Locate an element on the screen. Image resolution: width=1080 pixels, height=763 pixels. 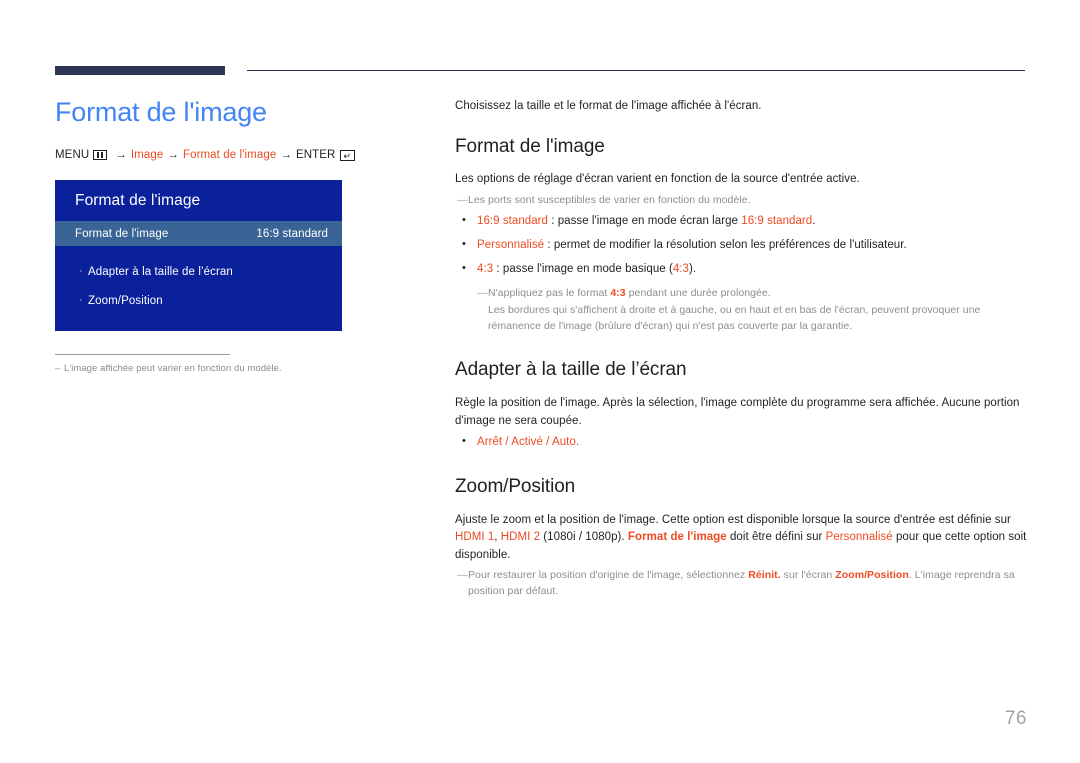
osd-item-zoom-position: · Zoom/Position is located at coordinates (198, 300).